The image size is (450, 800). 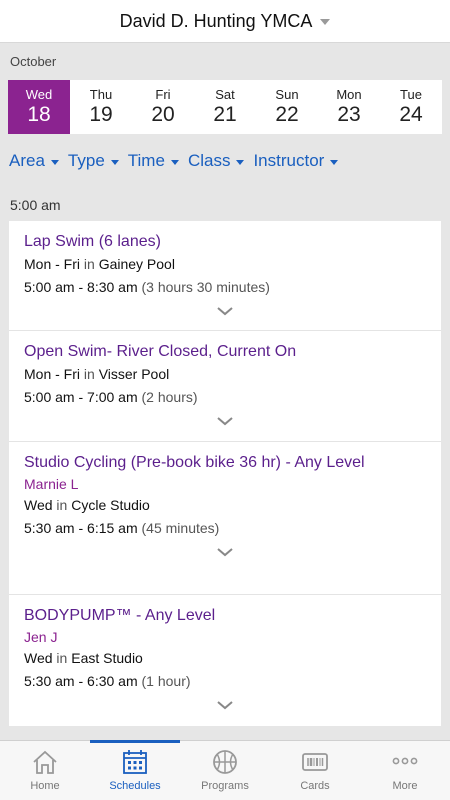 I want to click on class-location-line: Mon - Fri in Gainey Pool, so click(x=225, y=264).